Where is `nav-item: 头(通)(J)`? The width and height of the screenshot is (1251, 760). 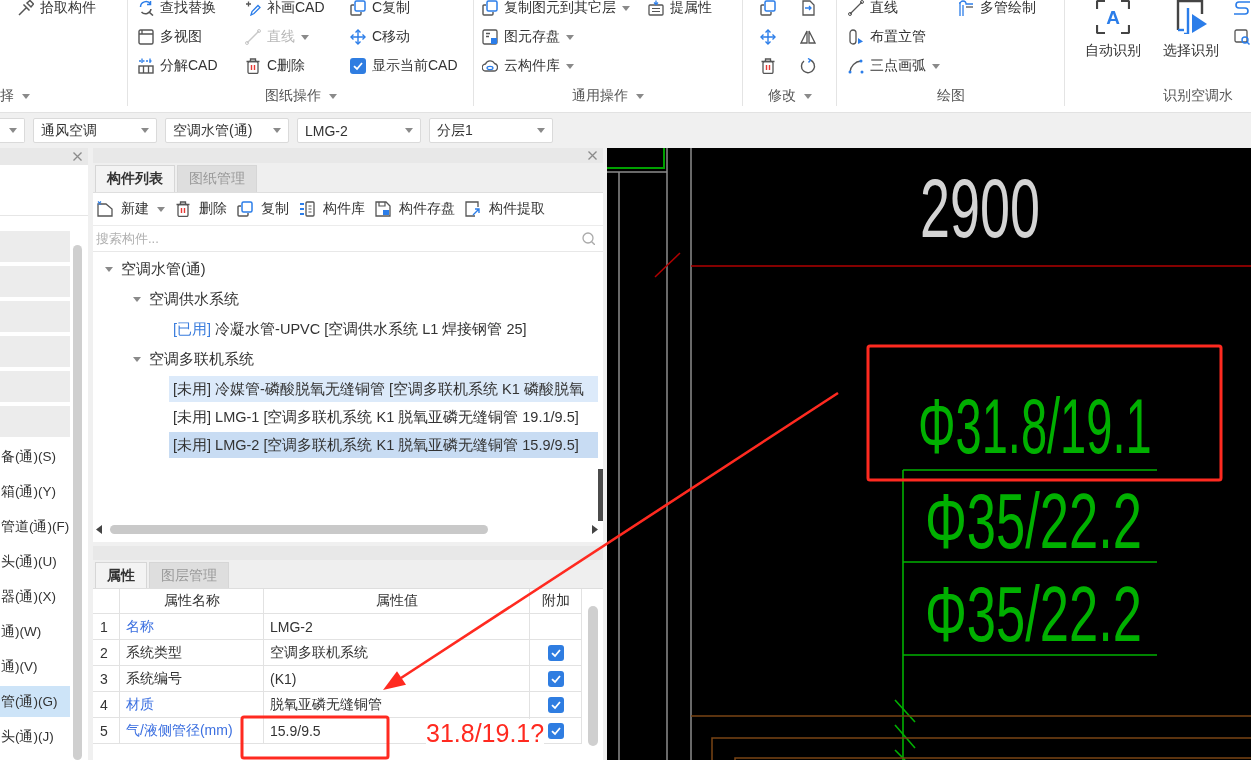
nav-item: 头(通)(J) is located at coordinates (35, 736).